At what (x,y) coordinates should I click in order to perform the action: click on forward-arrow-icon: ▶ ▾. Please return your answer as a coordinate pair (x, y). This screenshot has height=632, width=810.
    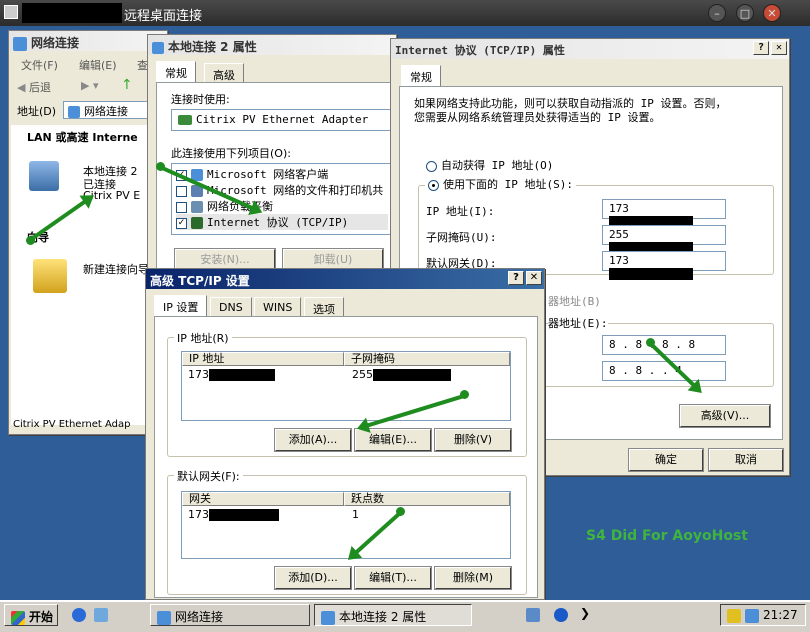
    Looking at the image, I should click on (89, 85).